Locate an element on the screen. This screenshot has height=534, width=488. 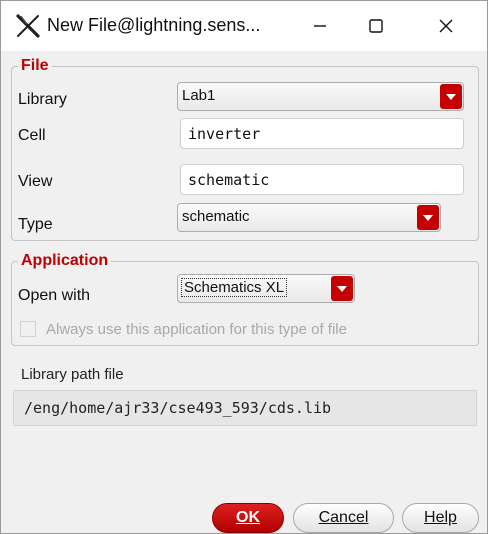
view-input: schematic is located at coordinates (322, 179).